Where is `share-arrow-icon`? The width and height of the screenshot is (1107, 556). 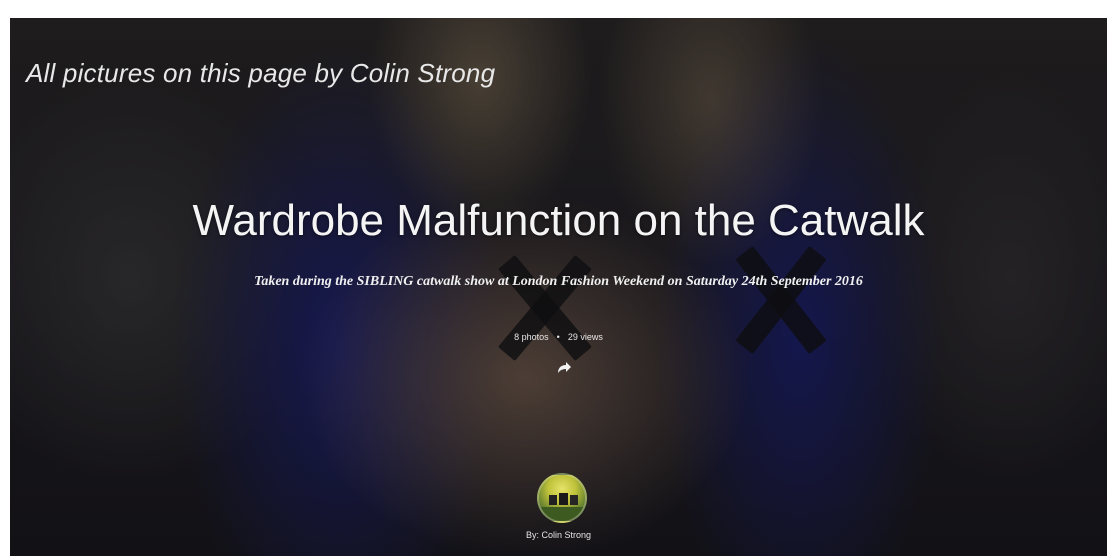
share-arrow-icon is located at coordinates (564, 367).